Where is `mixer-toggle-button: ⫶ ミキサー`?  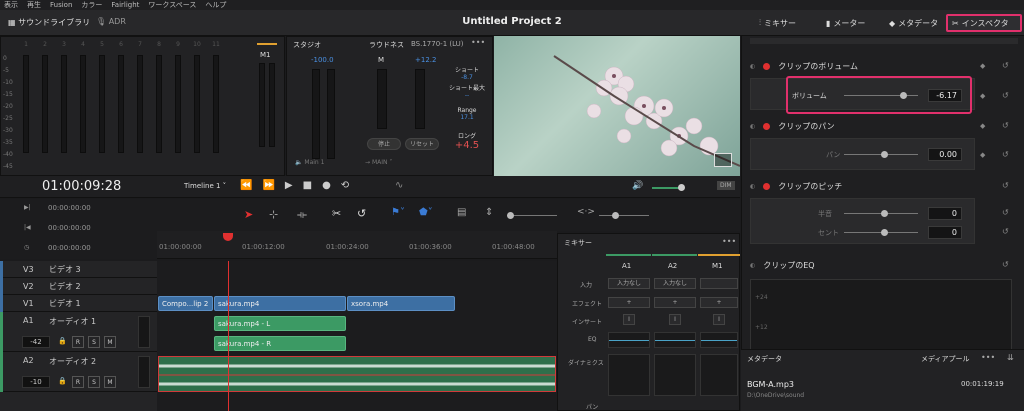
mixer-toggle-button: ⫶ ミキサー is located at coordinates (777, 23).